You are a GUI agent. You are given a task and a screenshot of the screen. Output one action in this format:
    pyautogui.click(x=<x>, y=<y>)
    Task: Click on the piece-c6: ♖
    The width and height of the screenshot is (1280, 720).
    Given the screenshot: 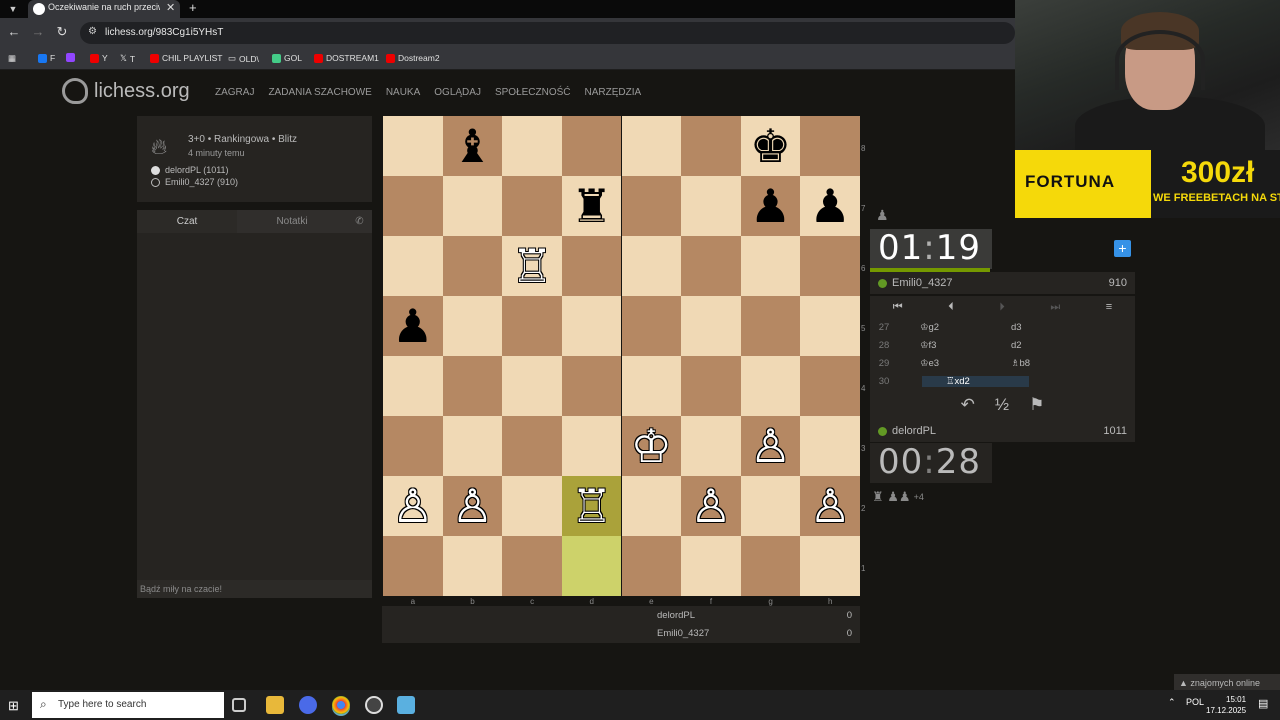 What is the action you would take?
    pyautogui.click(x=532, y=266)
    